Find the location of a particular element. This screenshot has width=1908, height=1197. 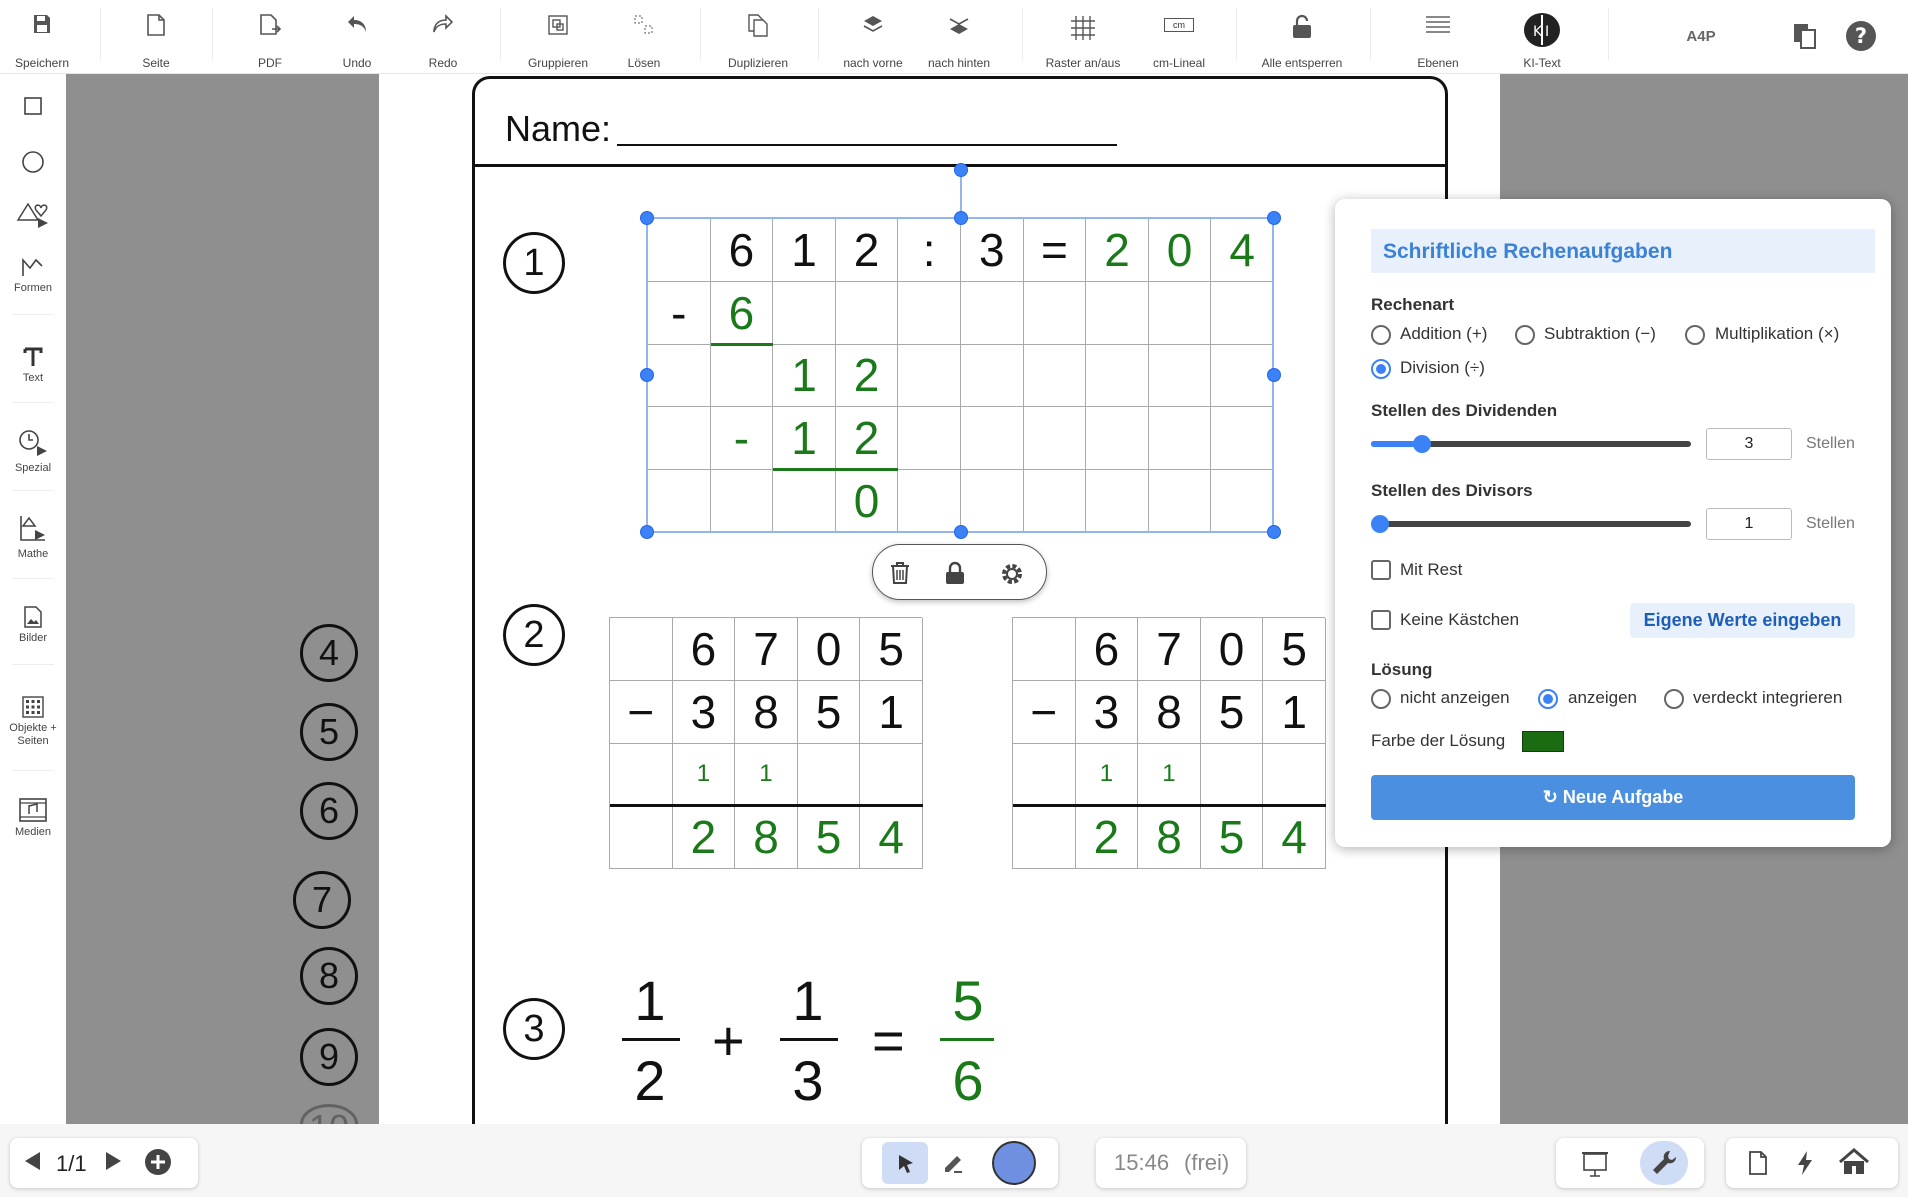

divisor-slider is located at coordinates (1531, 524).